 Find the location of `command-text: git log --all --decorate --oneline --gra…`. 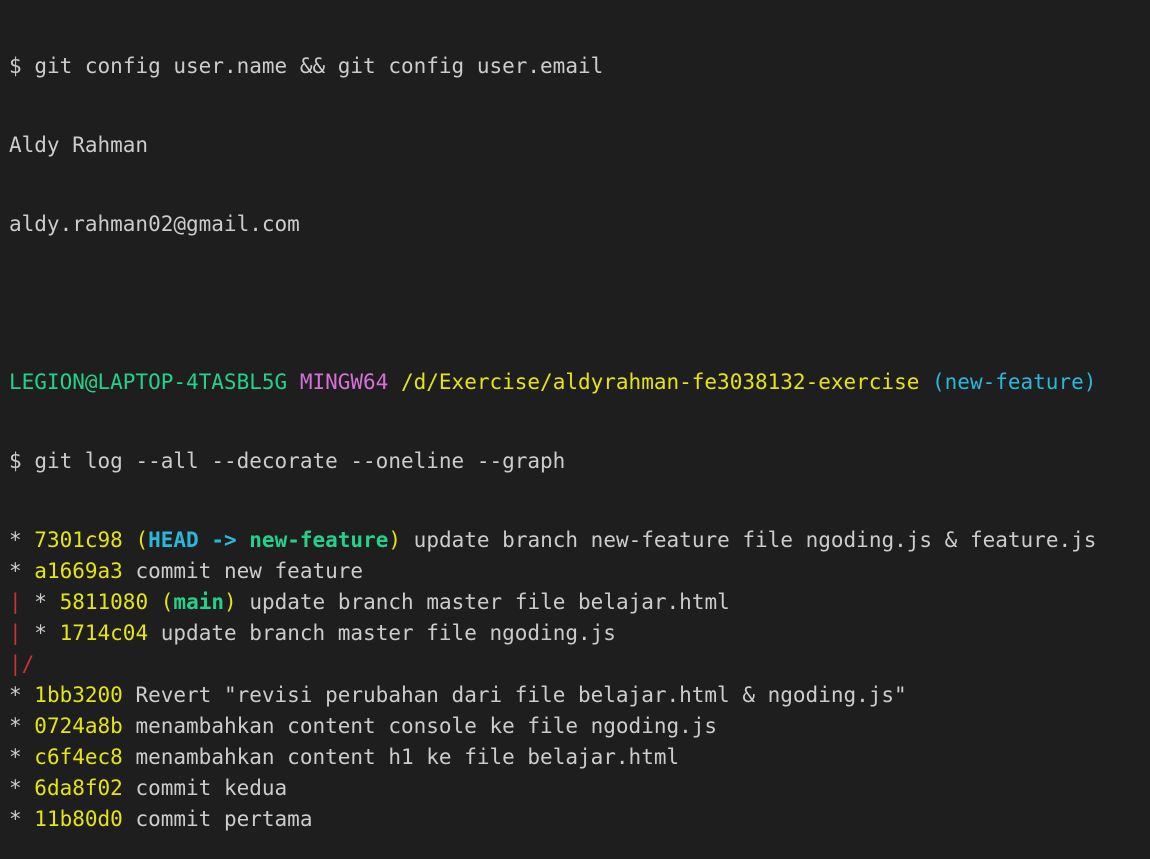

command-text: git log --all --decorate --oneline --gra… is located at coordinates (300, 461).